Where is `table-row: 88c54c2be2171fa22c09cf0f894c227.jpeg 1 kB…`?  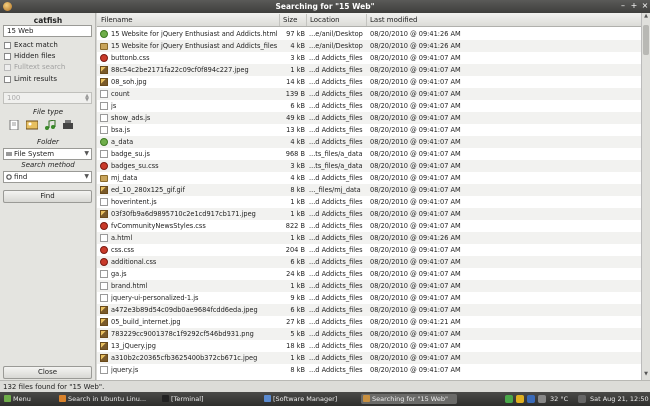 table-row: 88c54c2be2171fa22c09cf0f894c227.jpeg 1 kB… is located at coordinates (369, 70).